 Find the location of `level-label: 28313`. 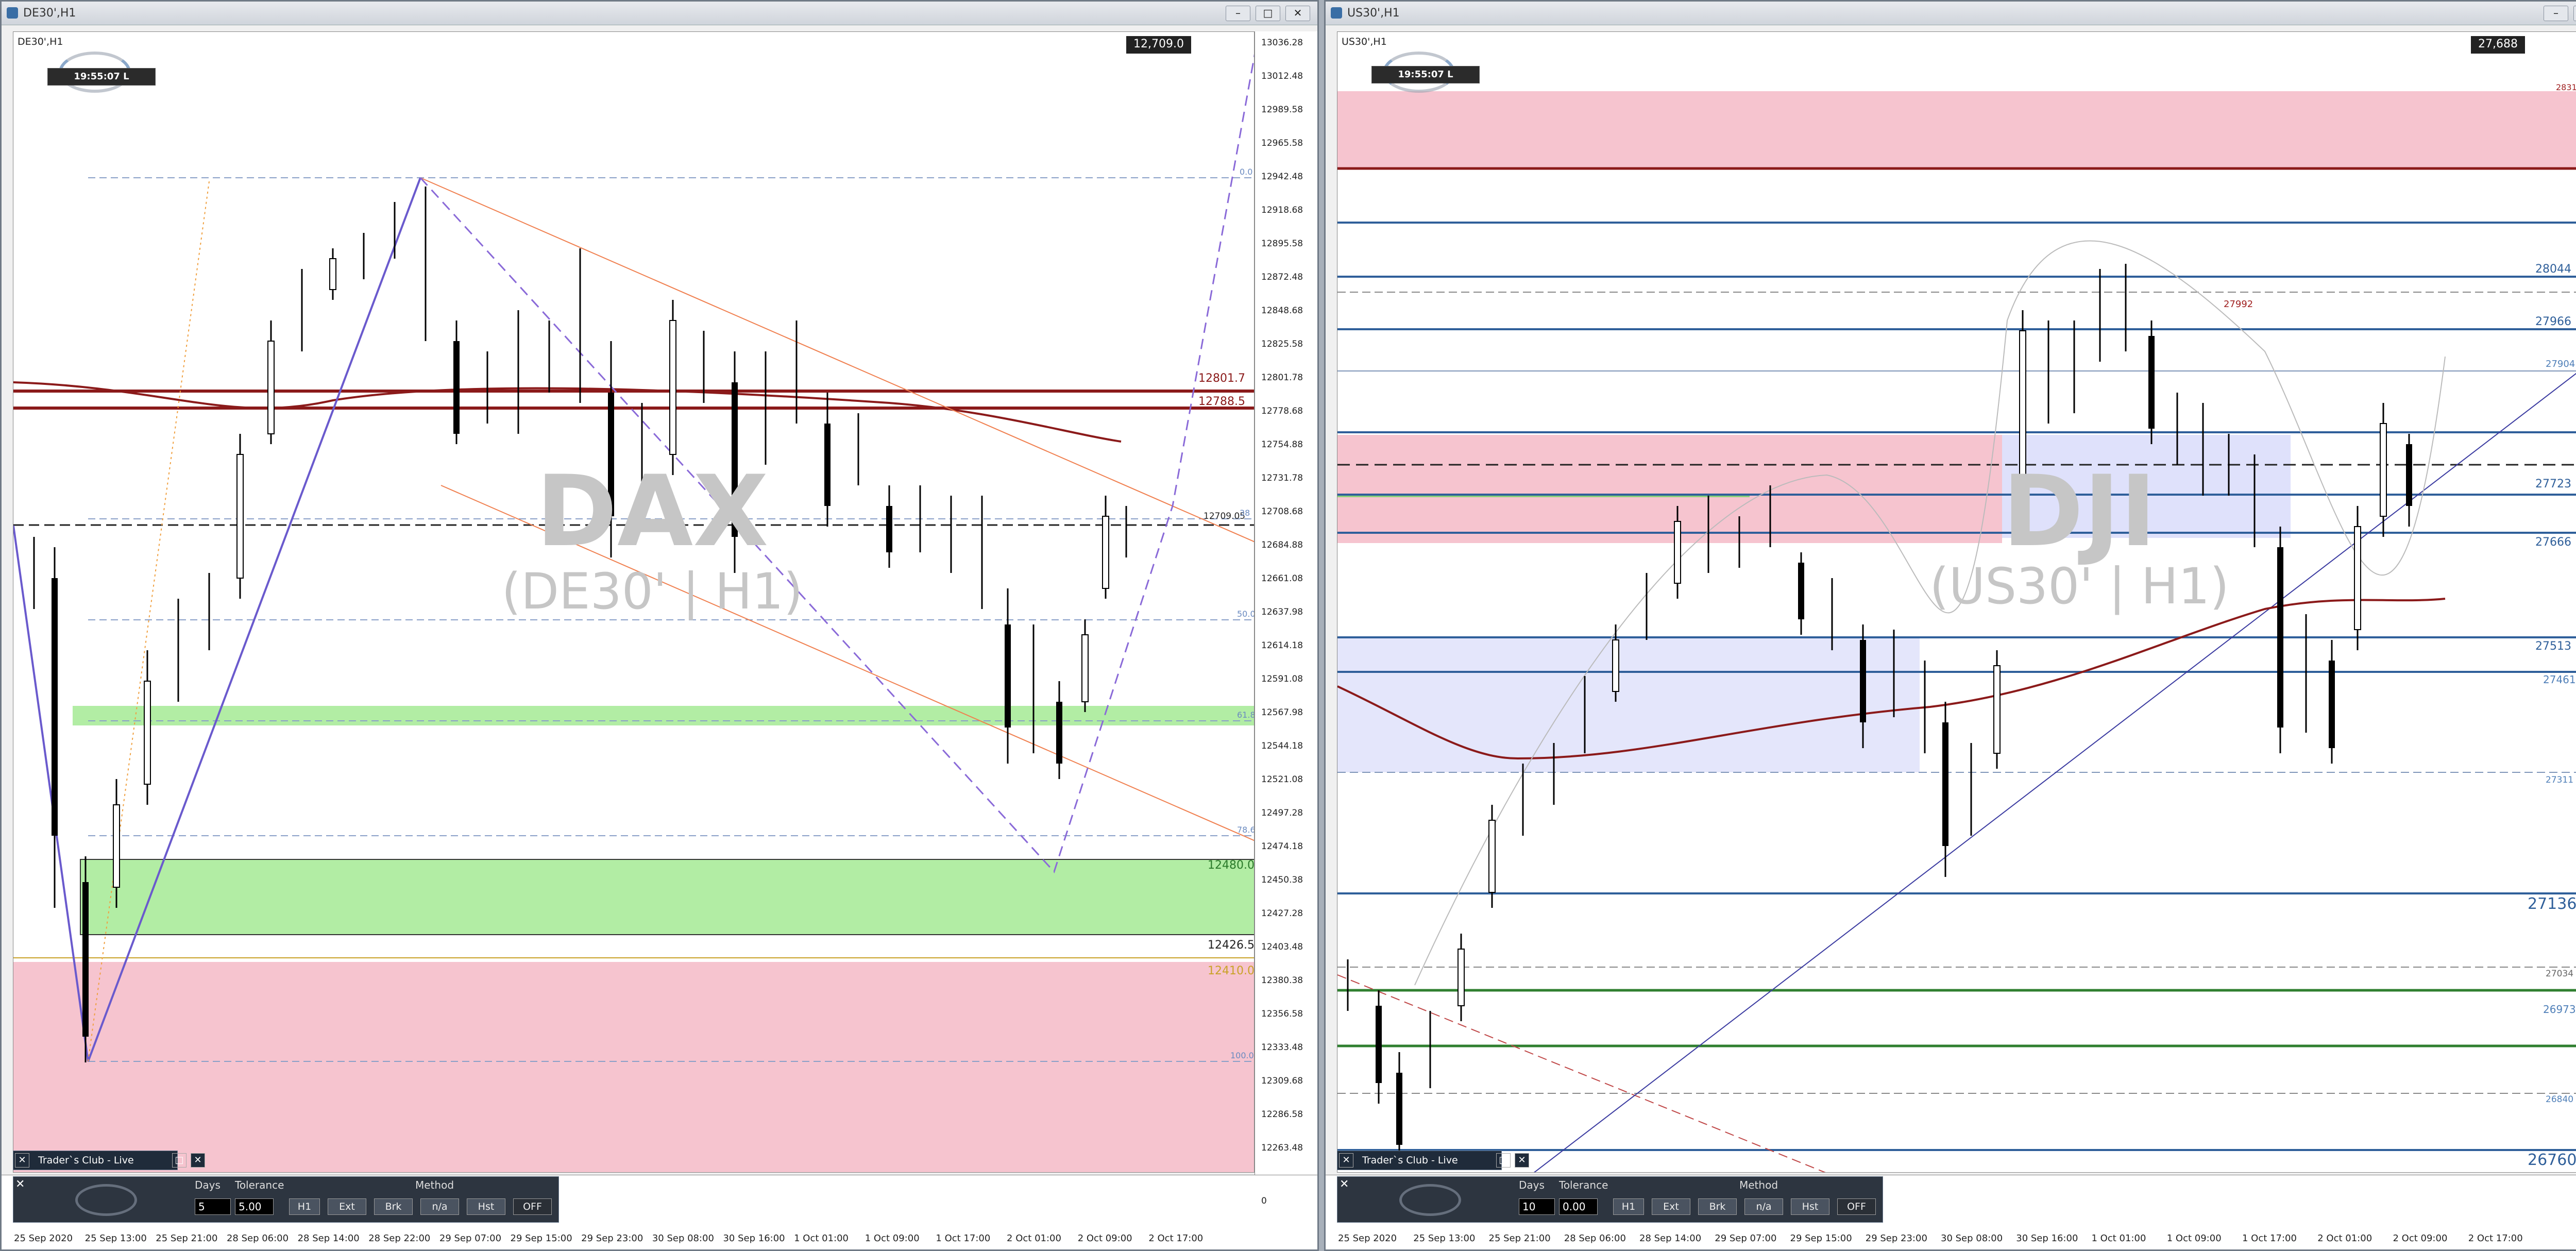

level-label: 28313 is located at coordinates (2566, 87).